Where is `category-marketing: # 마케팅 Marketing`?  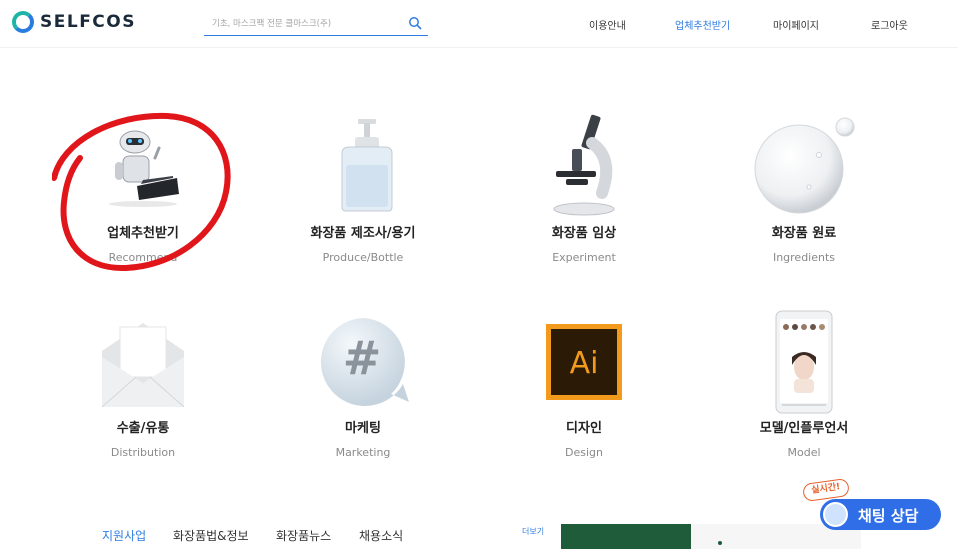 category-marketing: # 마케팅 Marketing is located at coordinates (363, 392).